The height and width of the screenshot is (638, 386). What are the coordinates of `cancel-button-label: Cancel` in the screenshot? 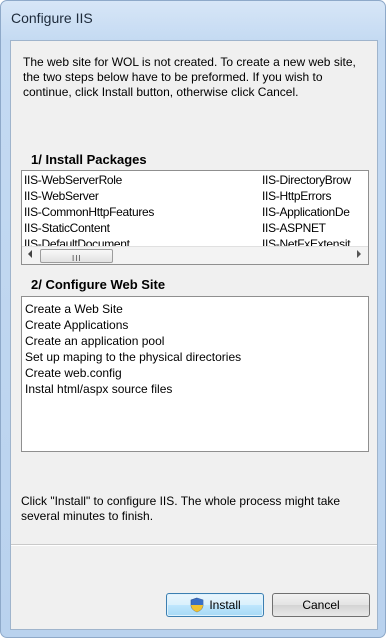 It's located at (321, 605).